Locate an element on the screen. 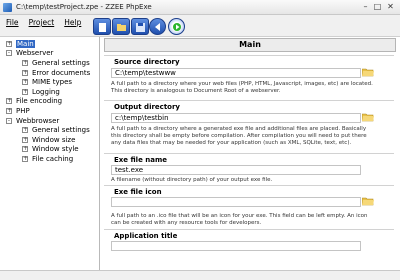 The image size is (400, 280). tree-item-window-size: + Window size is located at coordinates (49, 140).